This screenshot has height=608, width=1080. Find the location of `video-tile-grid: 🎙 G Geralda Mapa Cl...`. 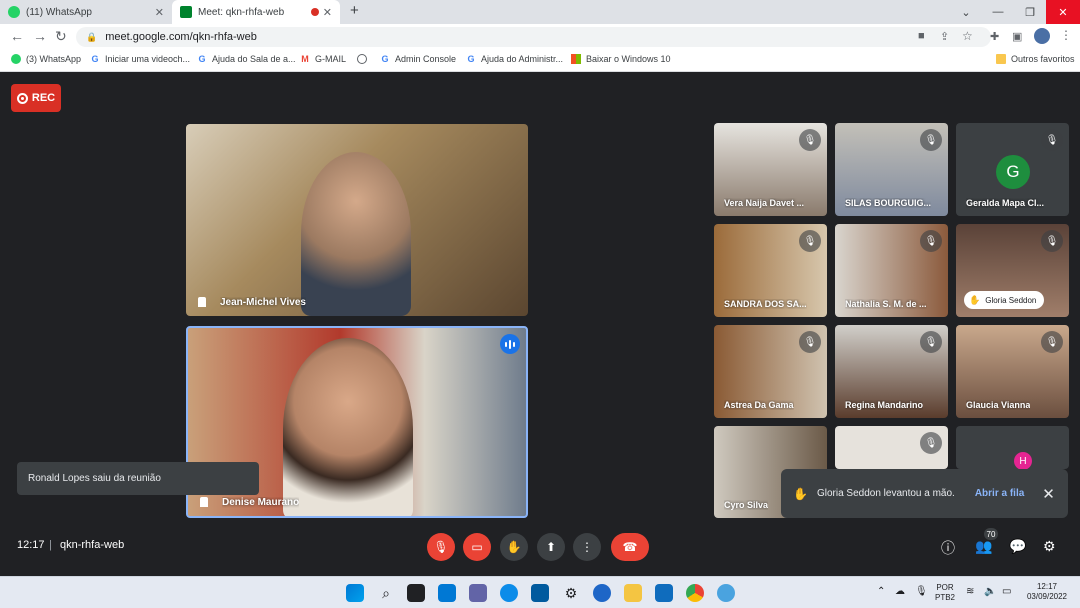

video-tile-grid: 🎙 G Geralda Mapa Cl... is located at coordinates (1012, 169).